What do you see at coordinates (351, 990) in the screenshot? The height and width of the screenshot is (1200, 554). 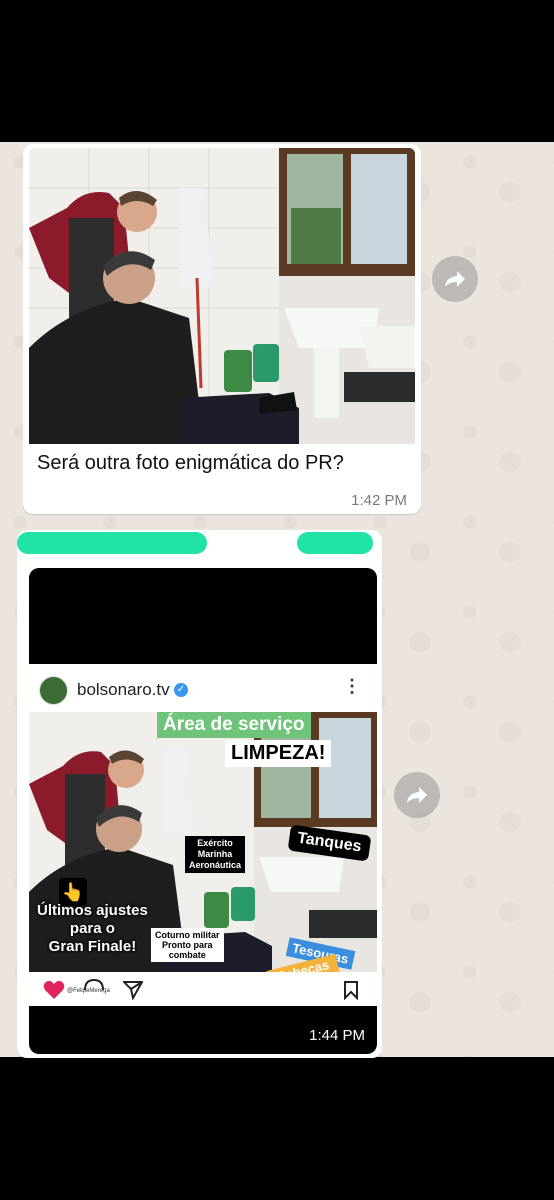 I see `bookmark-icon` at bounding box center [351, 990].